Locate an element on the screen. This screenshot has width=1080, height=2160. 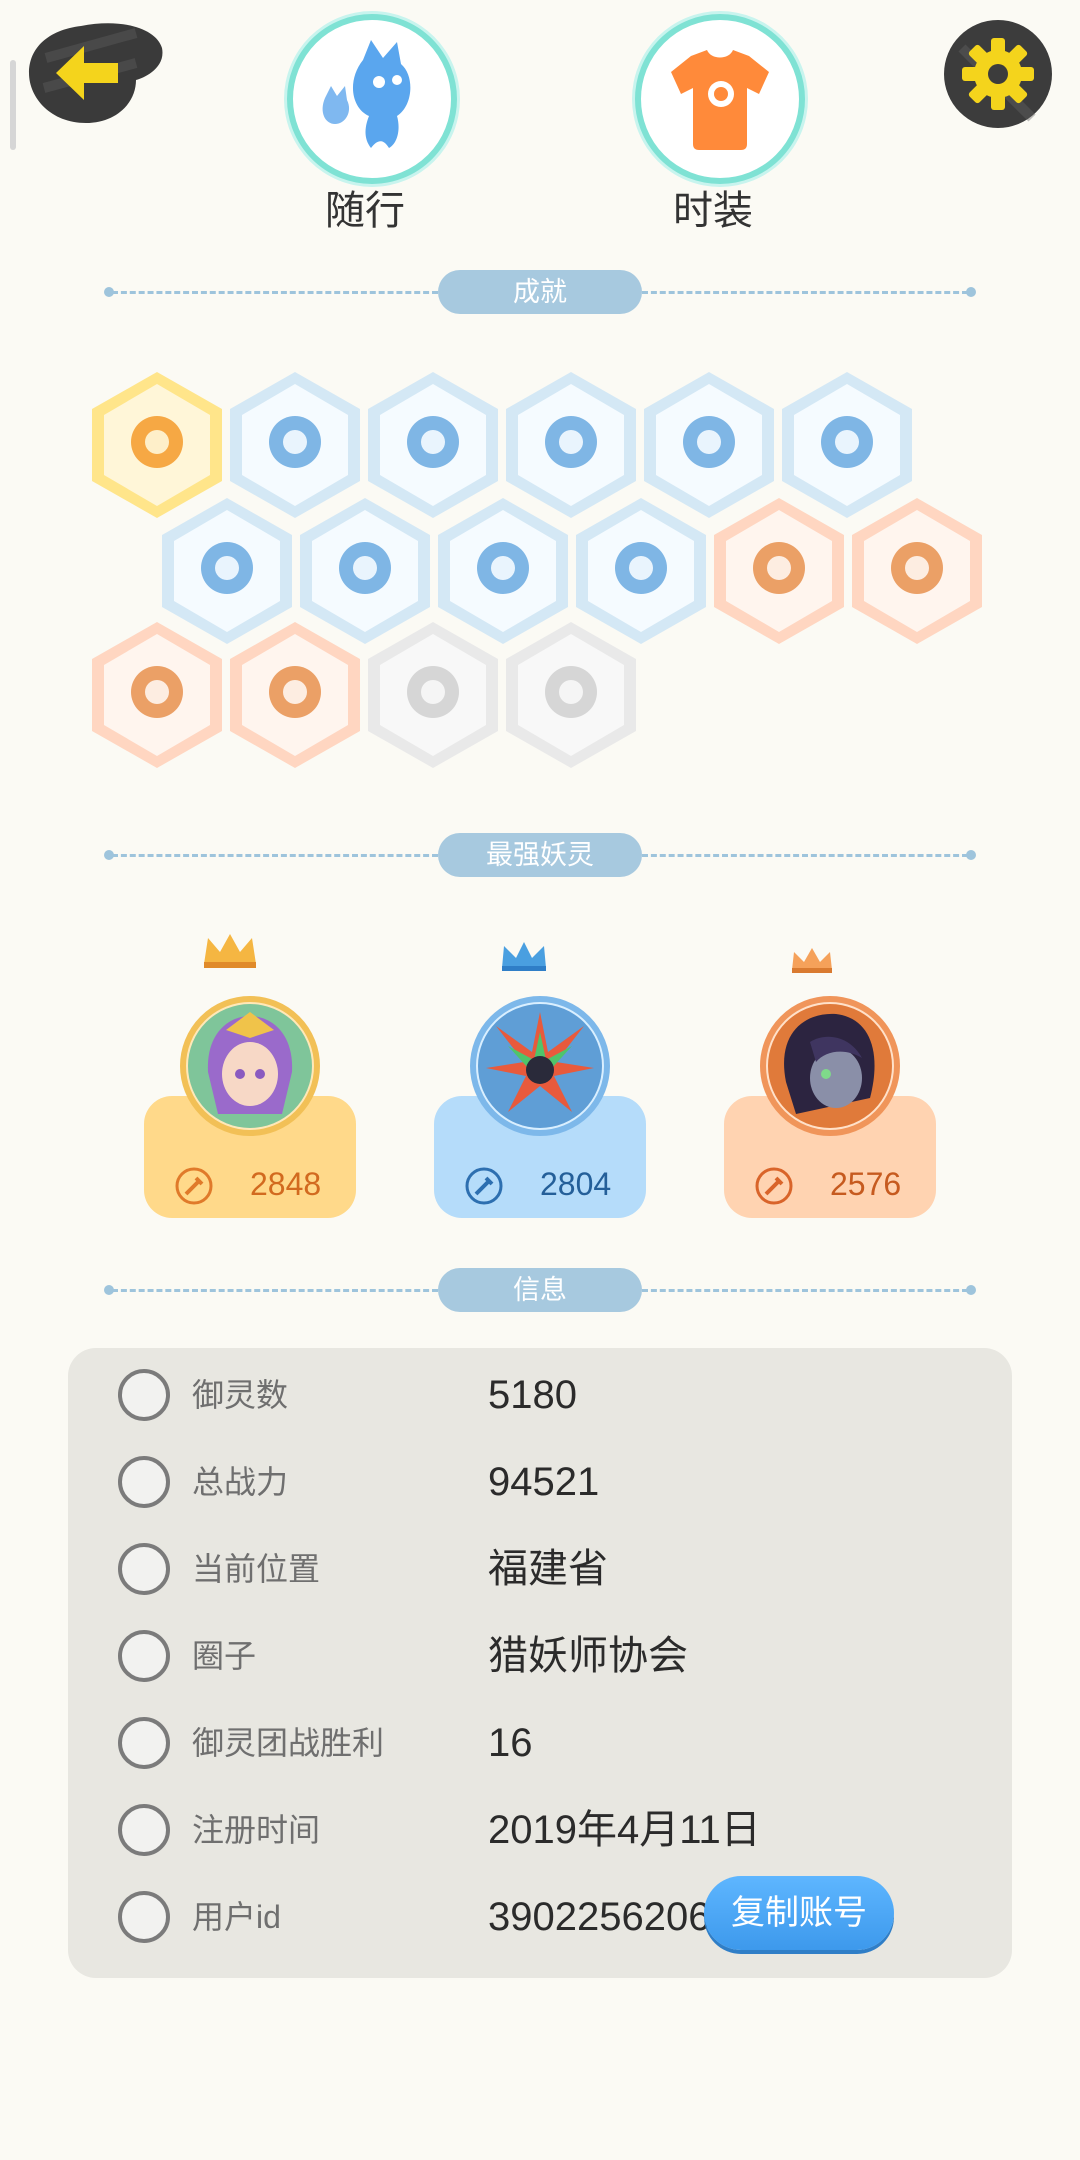
twin-spirits-badge-icon is located at coordinates (295, 695).